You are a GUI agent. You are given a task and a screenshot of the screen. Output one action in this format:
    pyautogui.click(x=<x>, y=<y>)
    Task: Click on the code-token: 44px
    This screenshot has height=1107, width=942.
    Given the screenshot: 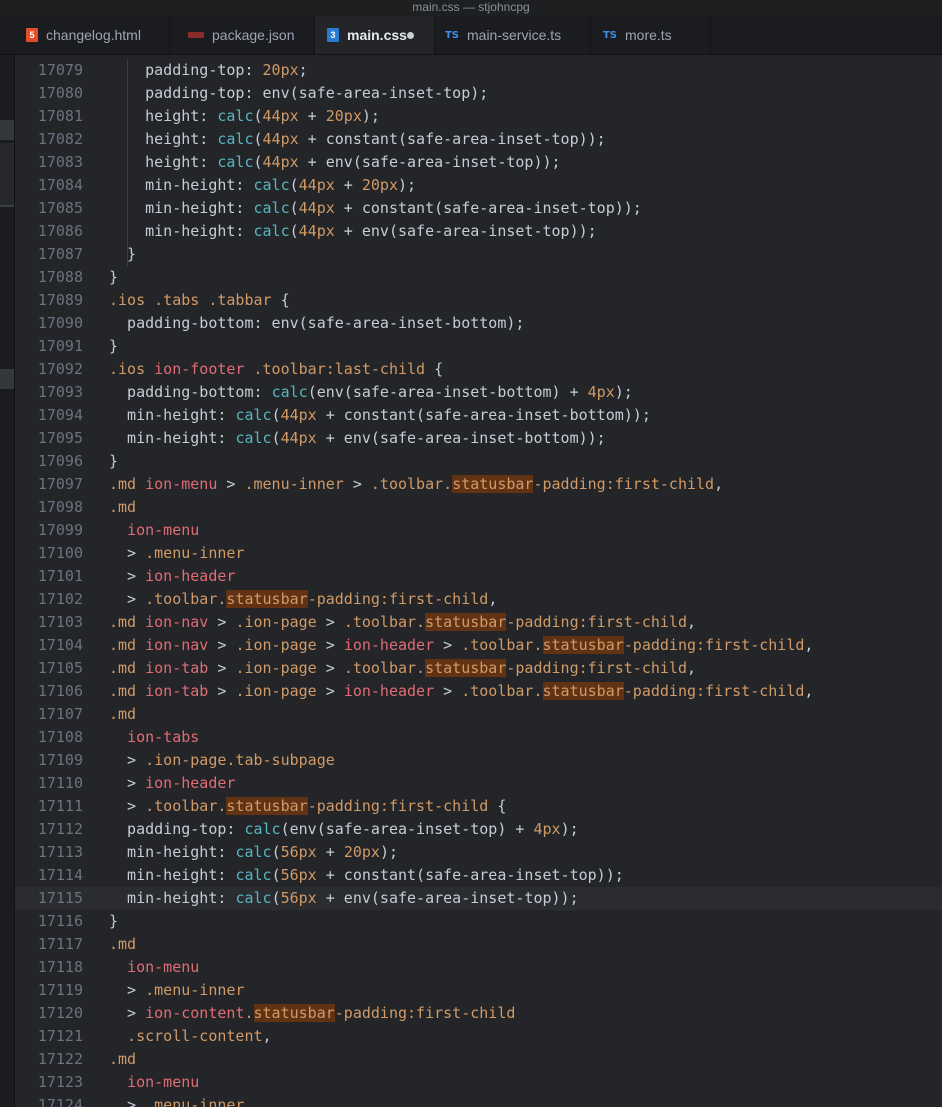 What is the action you would take?
    pyautogui.click(x=280, y=116)
    